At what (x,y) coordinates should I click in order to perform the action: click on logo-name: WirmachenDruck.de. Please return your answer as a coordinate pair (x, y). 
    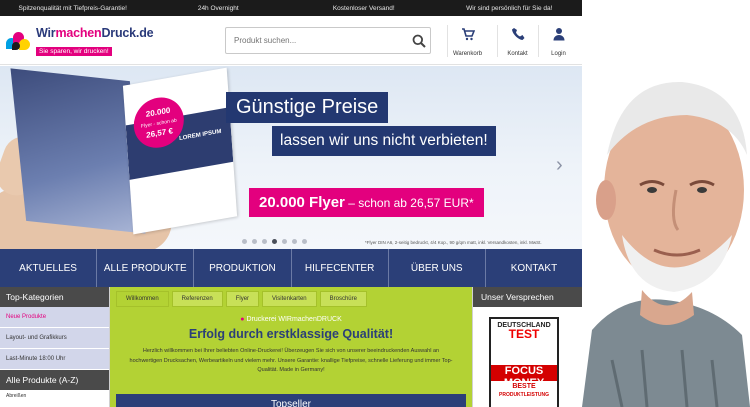
    Looking at the image, I should click on (95, 33).